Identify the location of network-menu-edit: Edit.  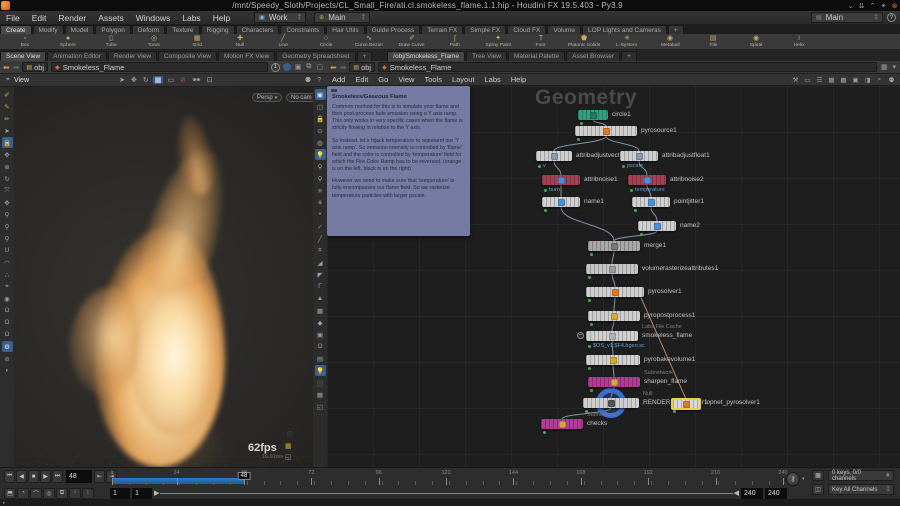
(361, 79).